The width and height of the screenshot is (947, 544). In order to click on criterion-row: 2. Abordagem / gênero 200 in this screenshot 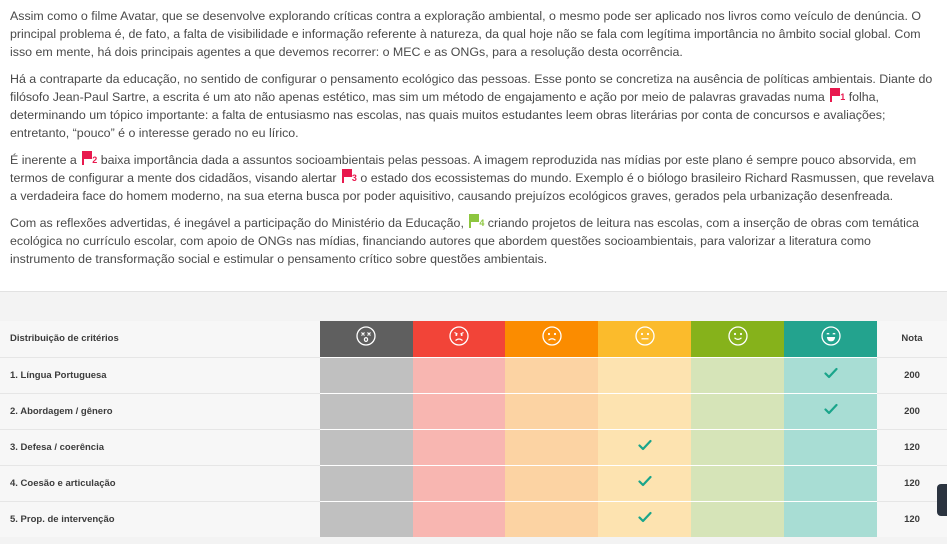, I will do `click(473, 410)`.